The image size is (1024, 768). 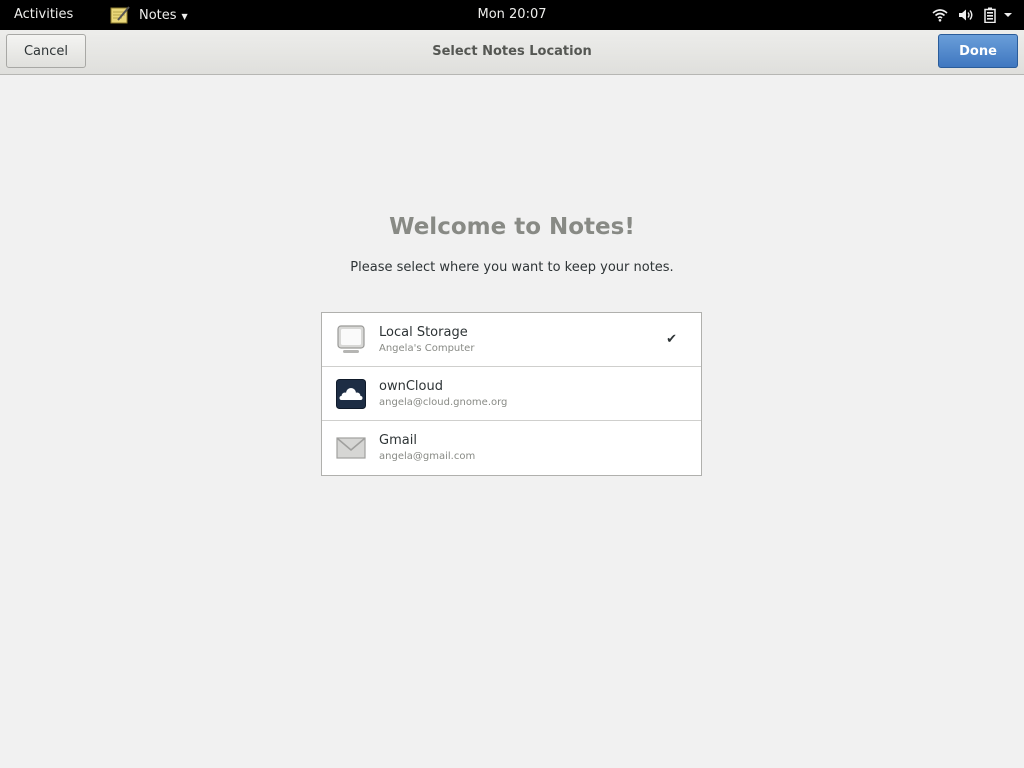 I want to click on computer-icon, so click(x=351, y=339).